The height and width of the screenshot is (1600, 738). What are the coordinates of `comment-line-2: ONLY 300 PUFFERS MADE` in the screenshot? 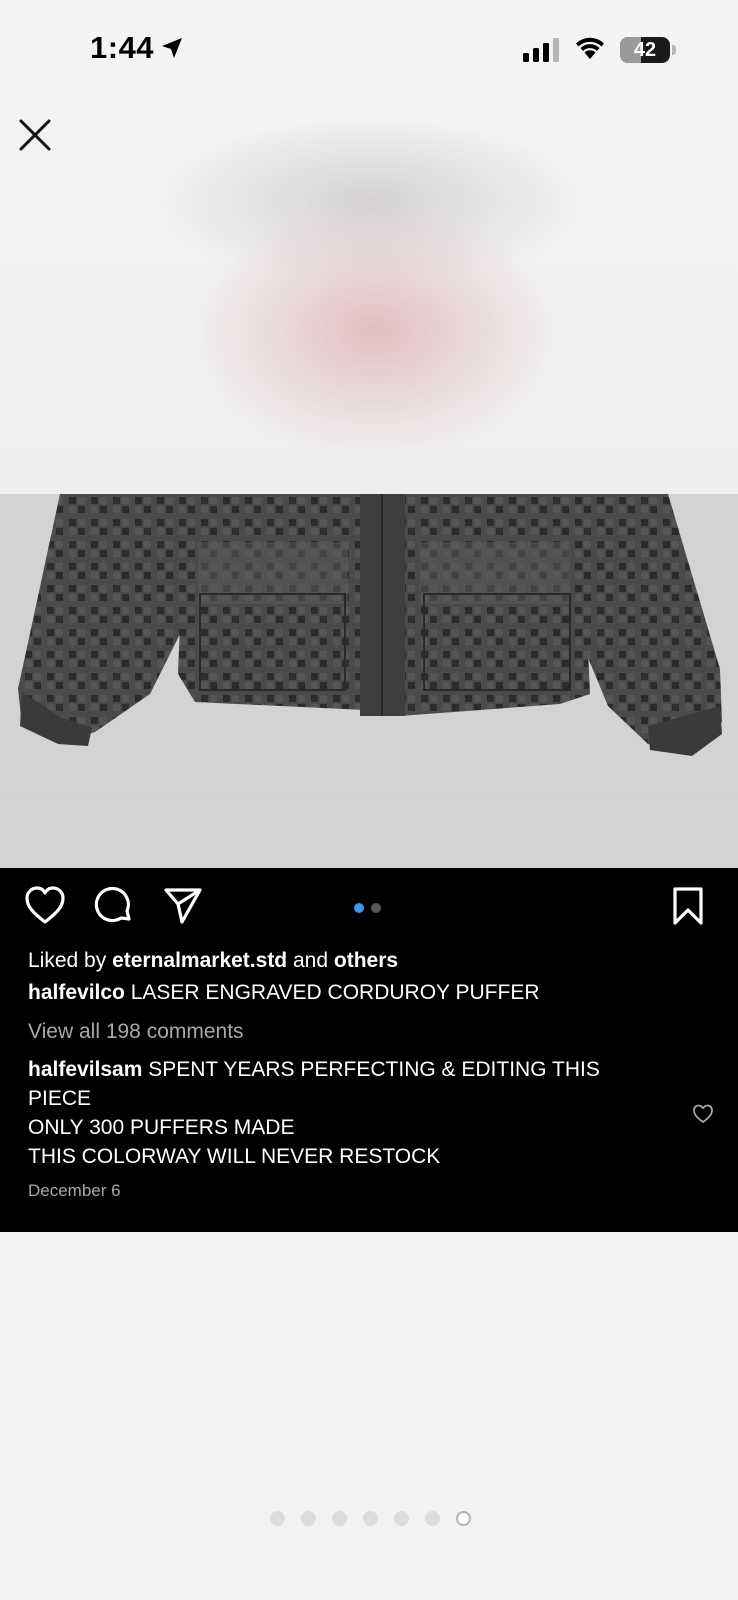 It's located at (161, 1127).